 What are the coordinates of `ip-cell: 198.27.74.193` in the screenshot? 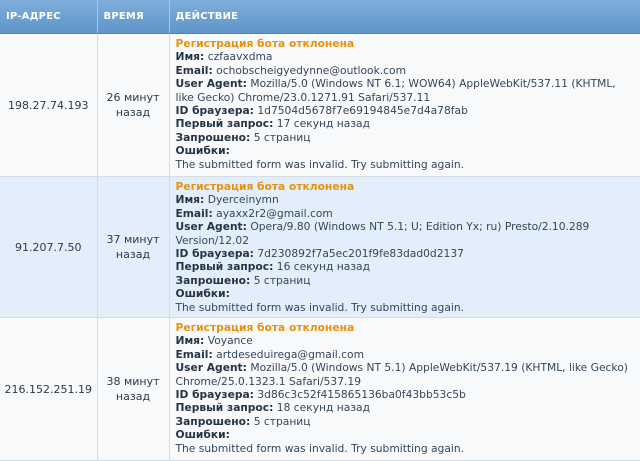 It's located at (49, 105).